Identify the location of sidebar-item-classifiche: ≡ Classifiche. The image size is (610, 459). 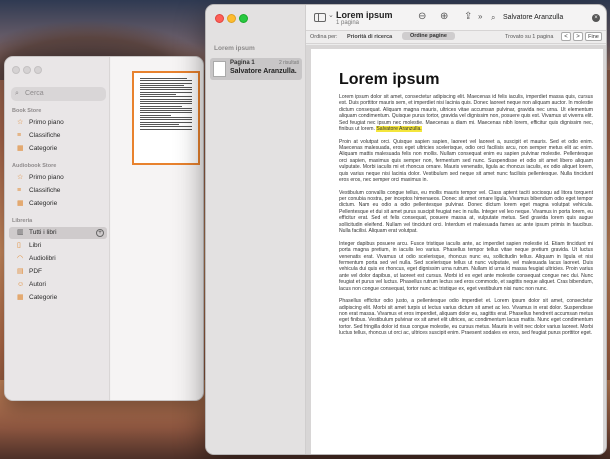
(58, 136).